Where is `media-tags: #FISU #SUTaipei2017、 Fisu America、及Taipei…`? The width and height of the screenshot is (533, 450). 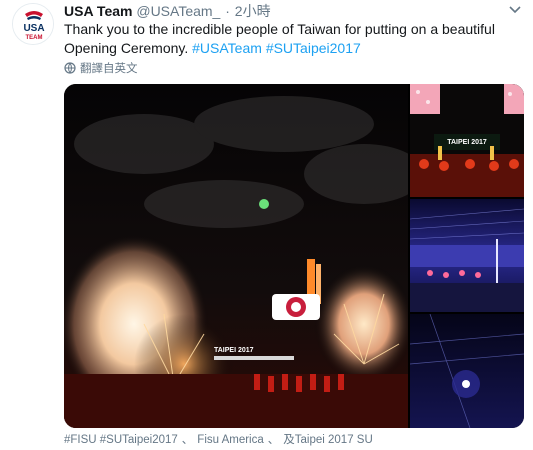
media-tags: #FISU #SUTaipei2017、 Fisu America、及Taipei… is located at coordinates (218, 440).